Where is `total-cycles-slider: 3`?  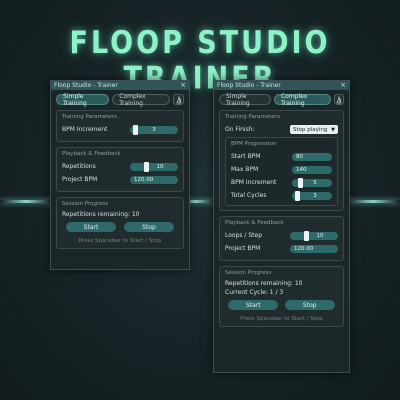 total-cycles-slider: 3 is located at coordinates (312, 195).